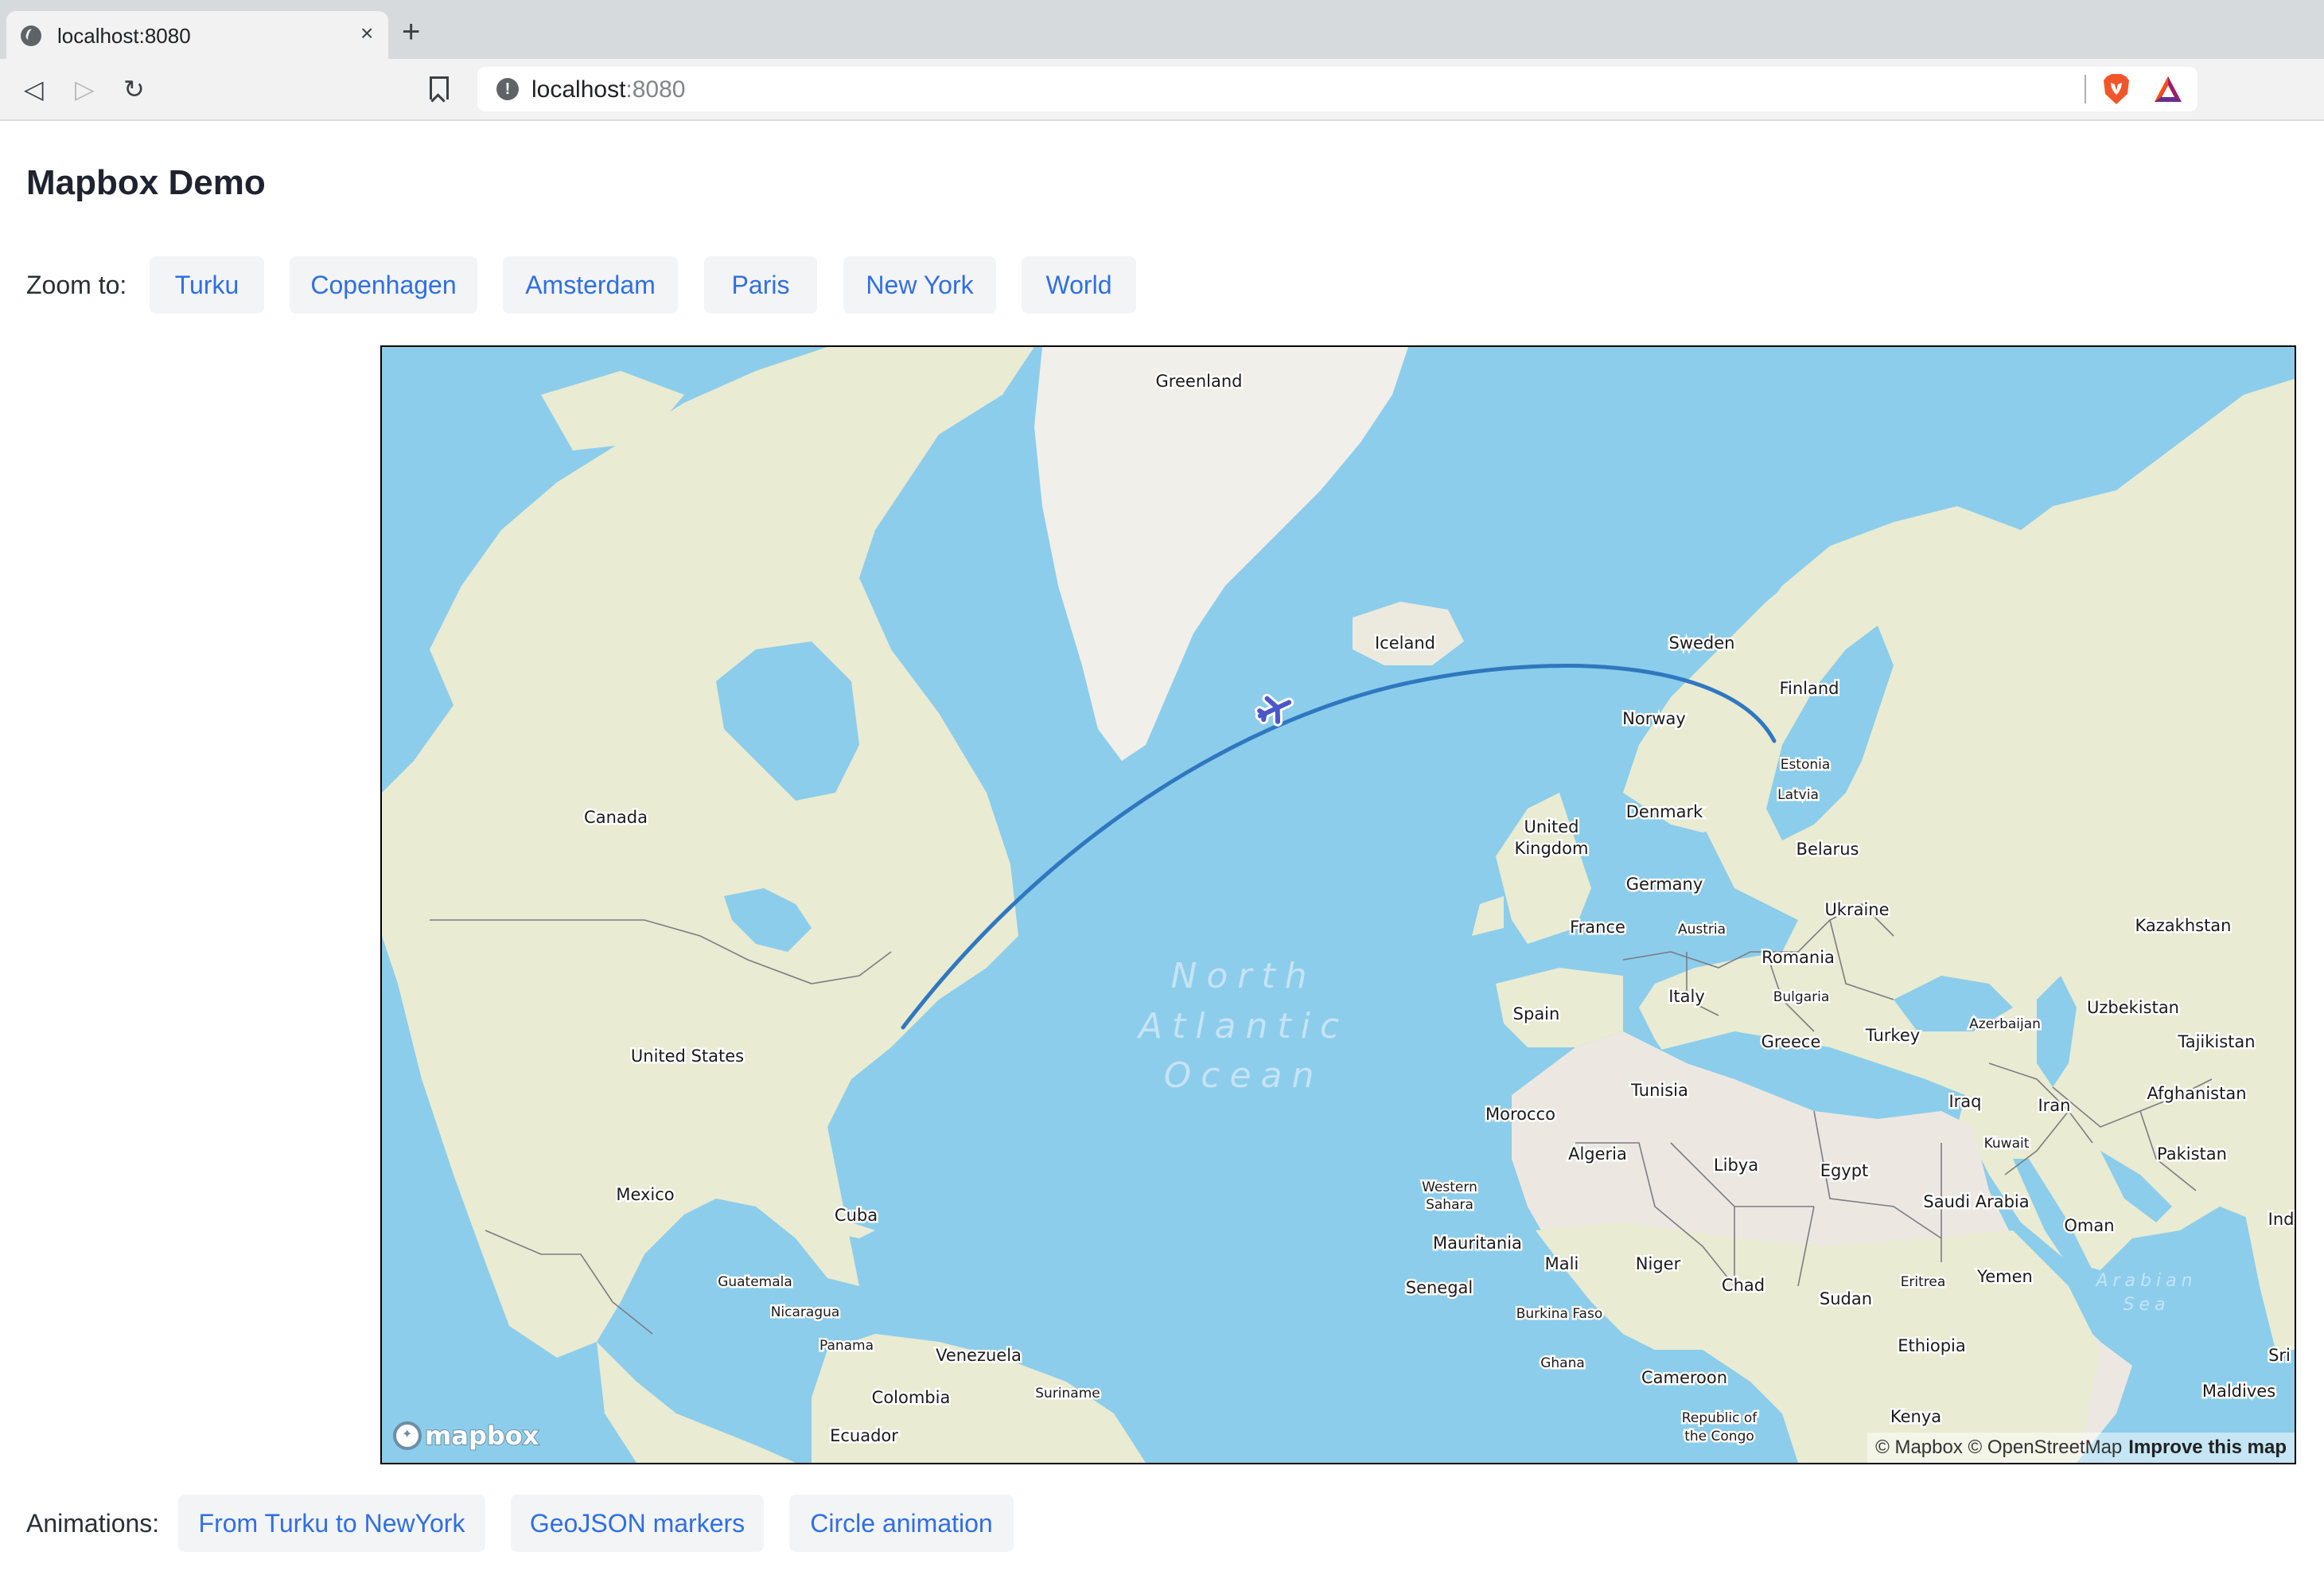  I want to click on close-icon: ×, so click(366, 33).